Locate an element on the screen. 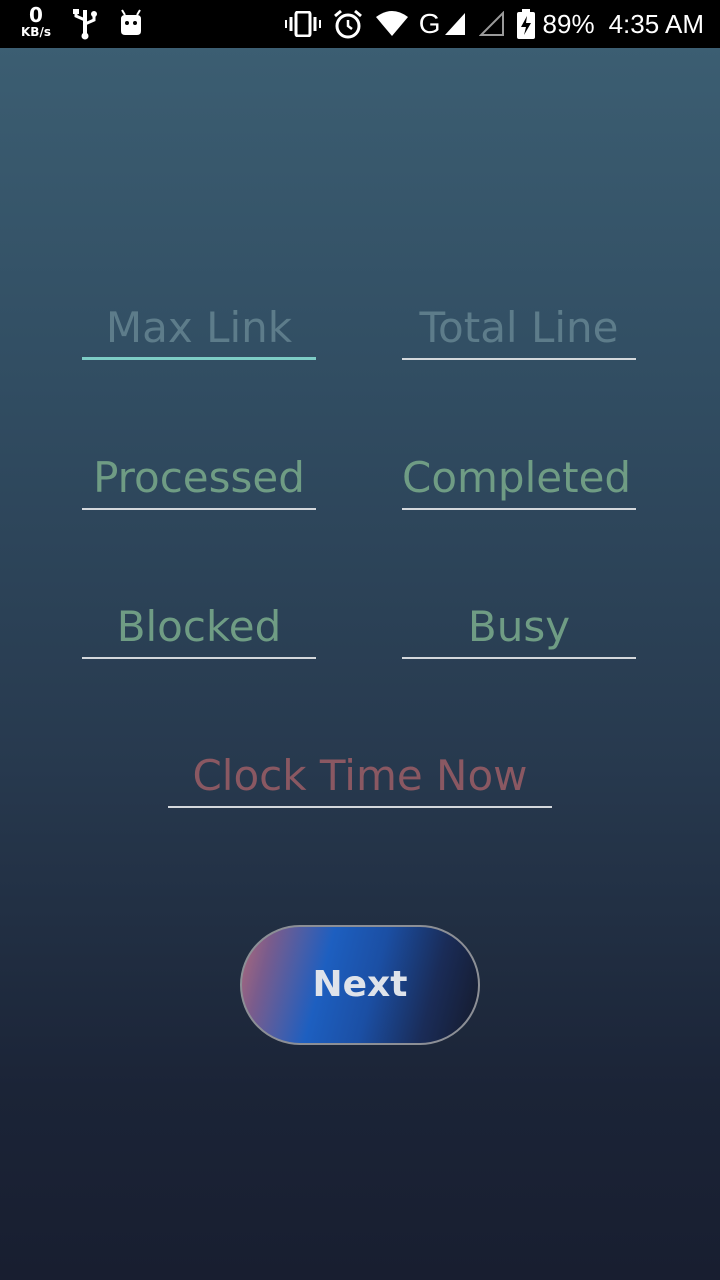 The height and width of the screenshot is (1280, 720). max-link-input: Max Link is located at coordinates (199, 328).